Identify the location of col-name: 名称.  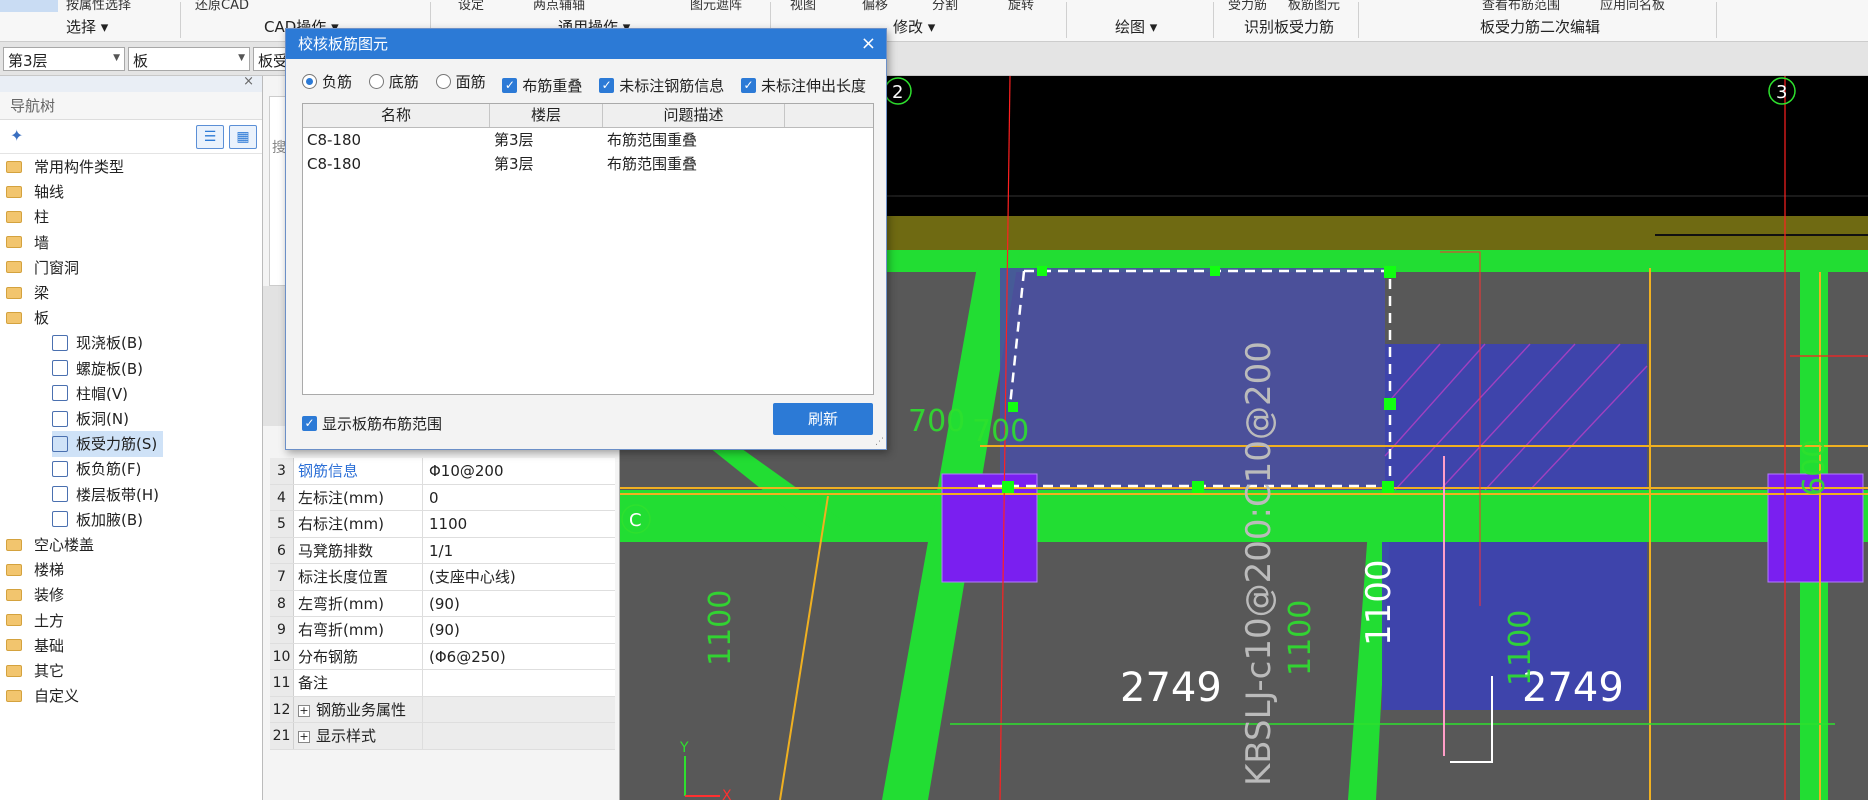
(396, 115).